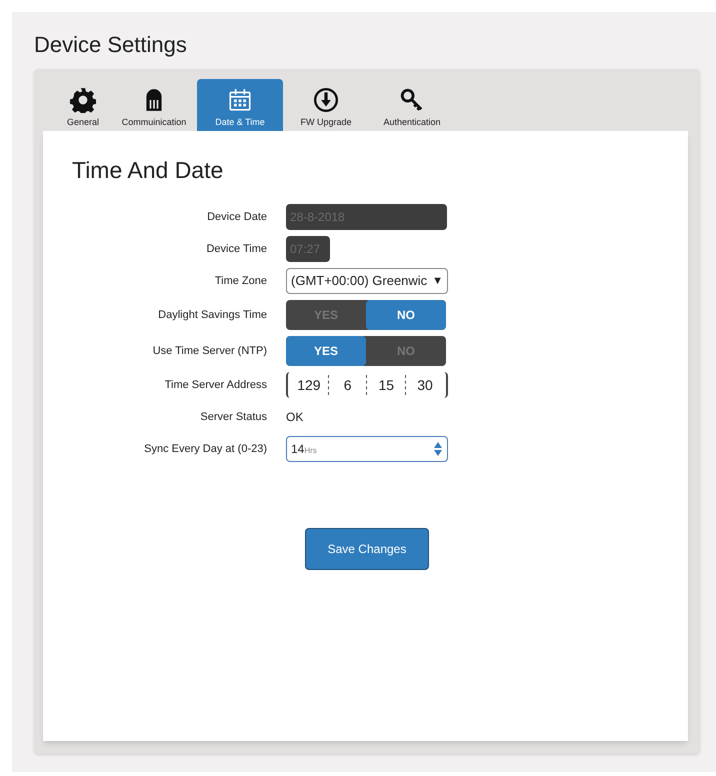 This screenshot has height=776, width=716. I want to click on time-zone-select: (GMT+00:00) Greenwic ▼, so click(367, 281).